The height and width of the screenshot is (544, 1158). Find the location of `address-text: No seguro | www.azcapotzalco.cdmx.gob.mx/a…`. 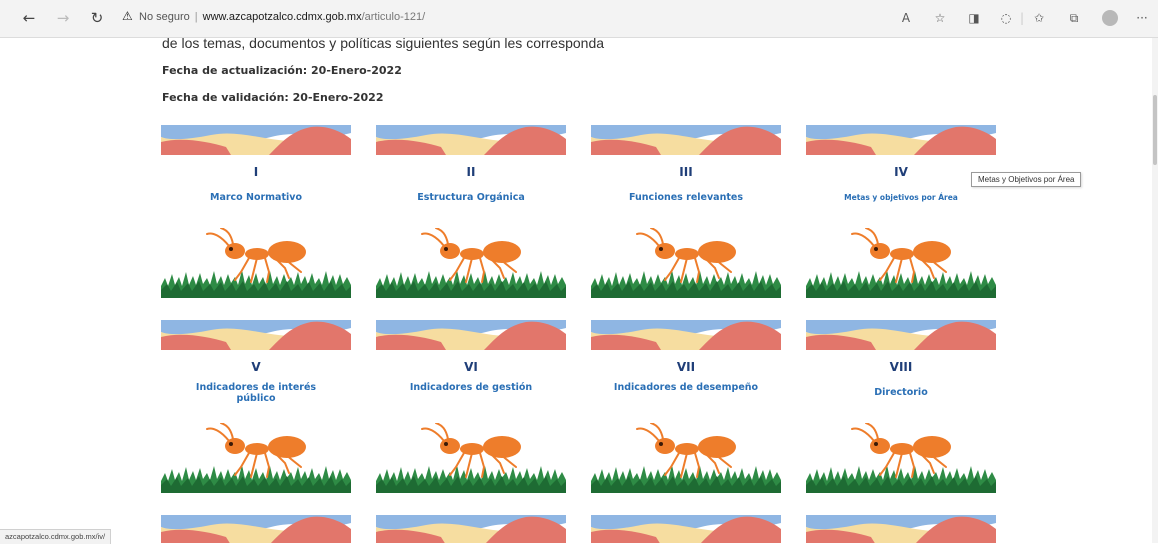

address-text: No seguro | www.azcapotzalco.cdmx.gob.mx/a… is located at coordinates (282, 17).